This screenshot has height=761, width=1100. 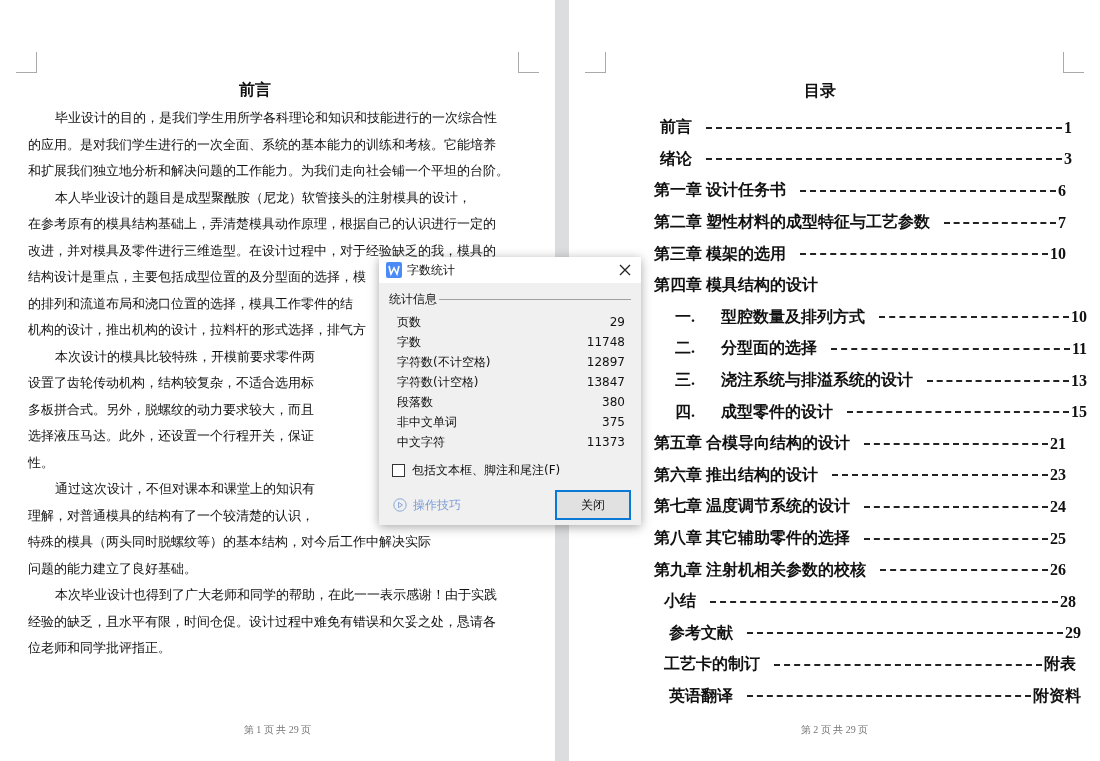 I want to click on toc-title: 第九章 注射机相关参数的校核, so click(x=760, y=569).